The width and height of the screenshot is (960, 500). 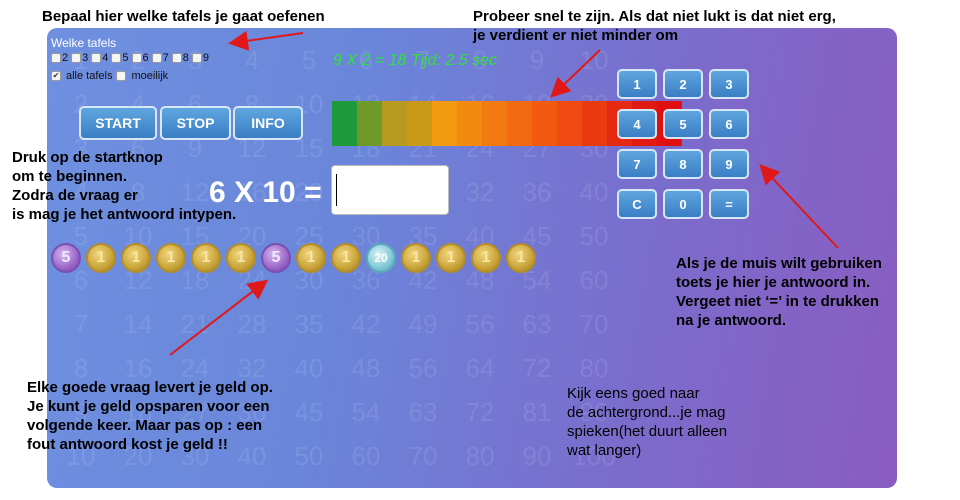 I want to click on background-number: 60, so click(x=594, y=279).